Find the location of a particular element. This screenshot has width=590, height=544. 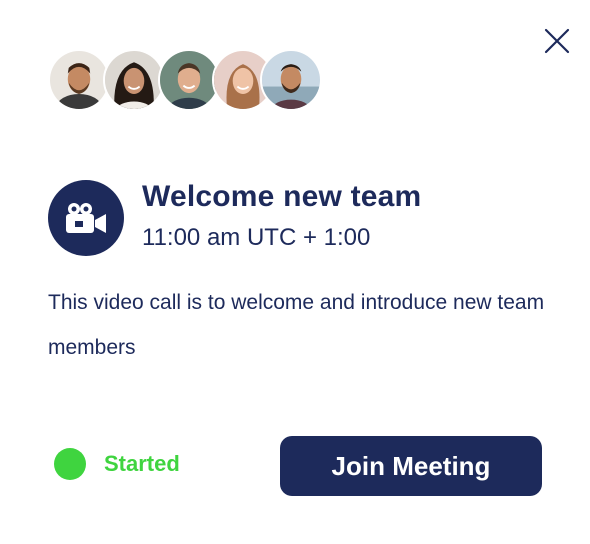

event-video-icon-badge is located at coordinates (86, 218).